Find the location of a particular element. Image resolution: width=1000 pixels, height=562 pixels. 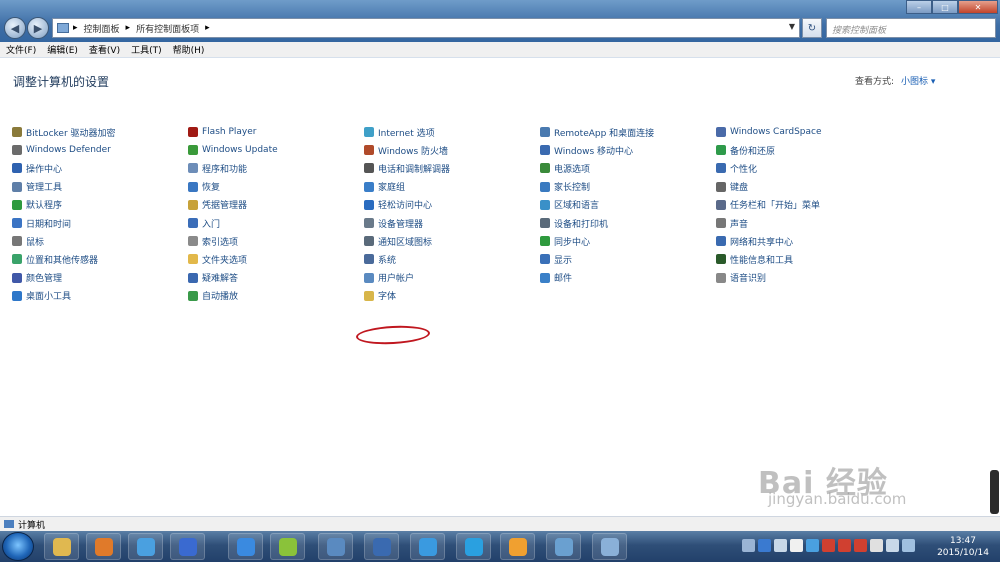

breadcrumb-control-panel: 控制面板 is located at coordinates (102, 28).